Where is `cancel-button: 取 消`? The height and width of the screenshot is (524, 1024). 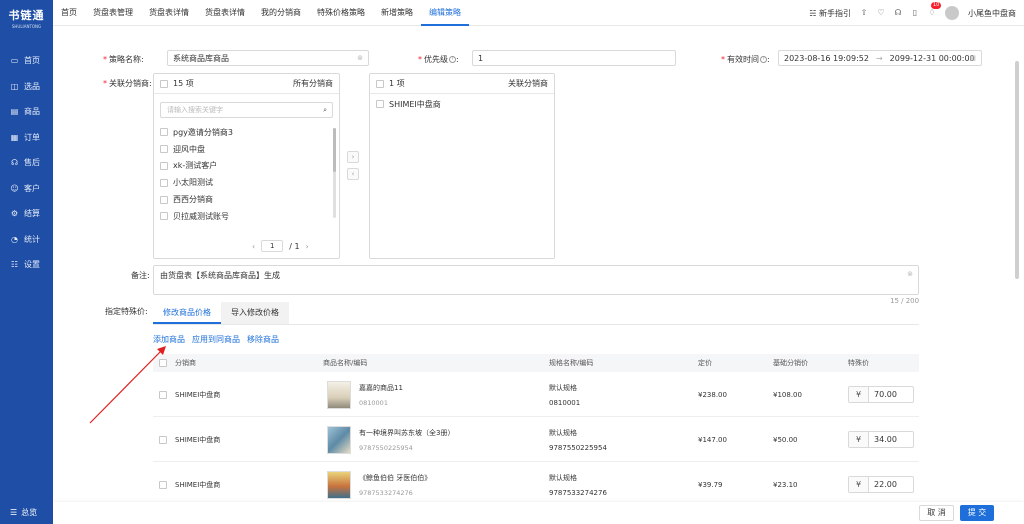 cancel-button: 取 消 is located at coordinates (936, 513).